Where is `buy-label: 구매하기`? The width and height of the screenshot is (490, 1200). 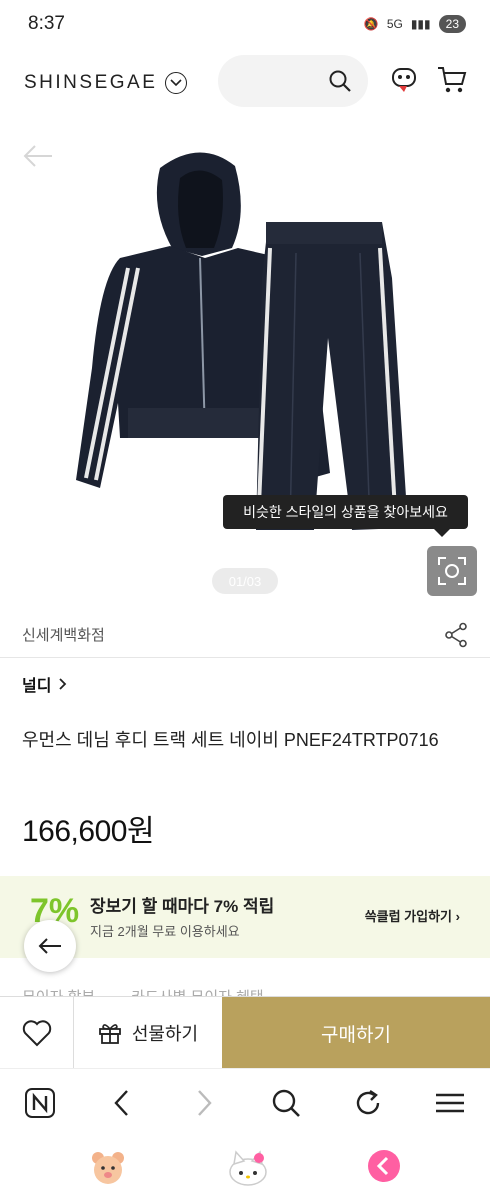
buy-label: 구매하기 is located at coordinates (356, 1035).